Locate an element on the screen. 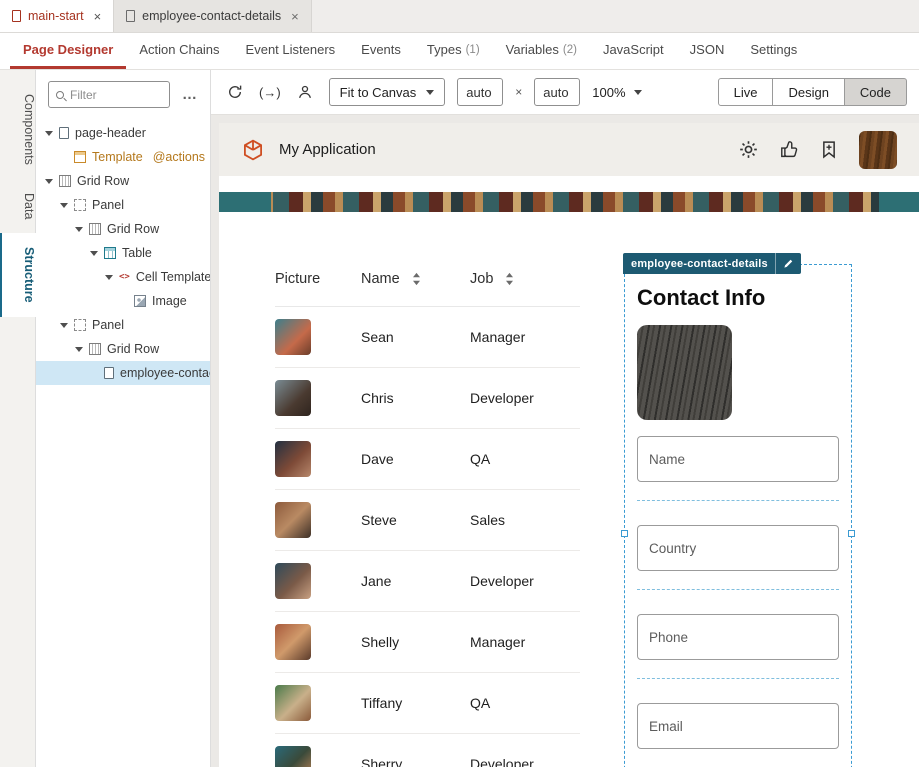 The width and height of the screenshot is (919, 768). filter-box is located at coordinates (109, 94).